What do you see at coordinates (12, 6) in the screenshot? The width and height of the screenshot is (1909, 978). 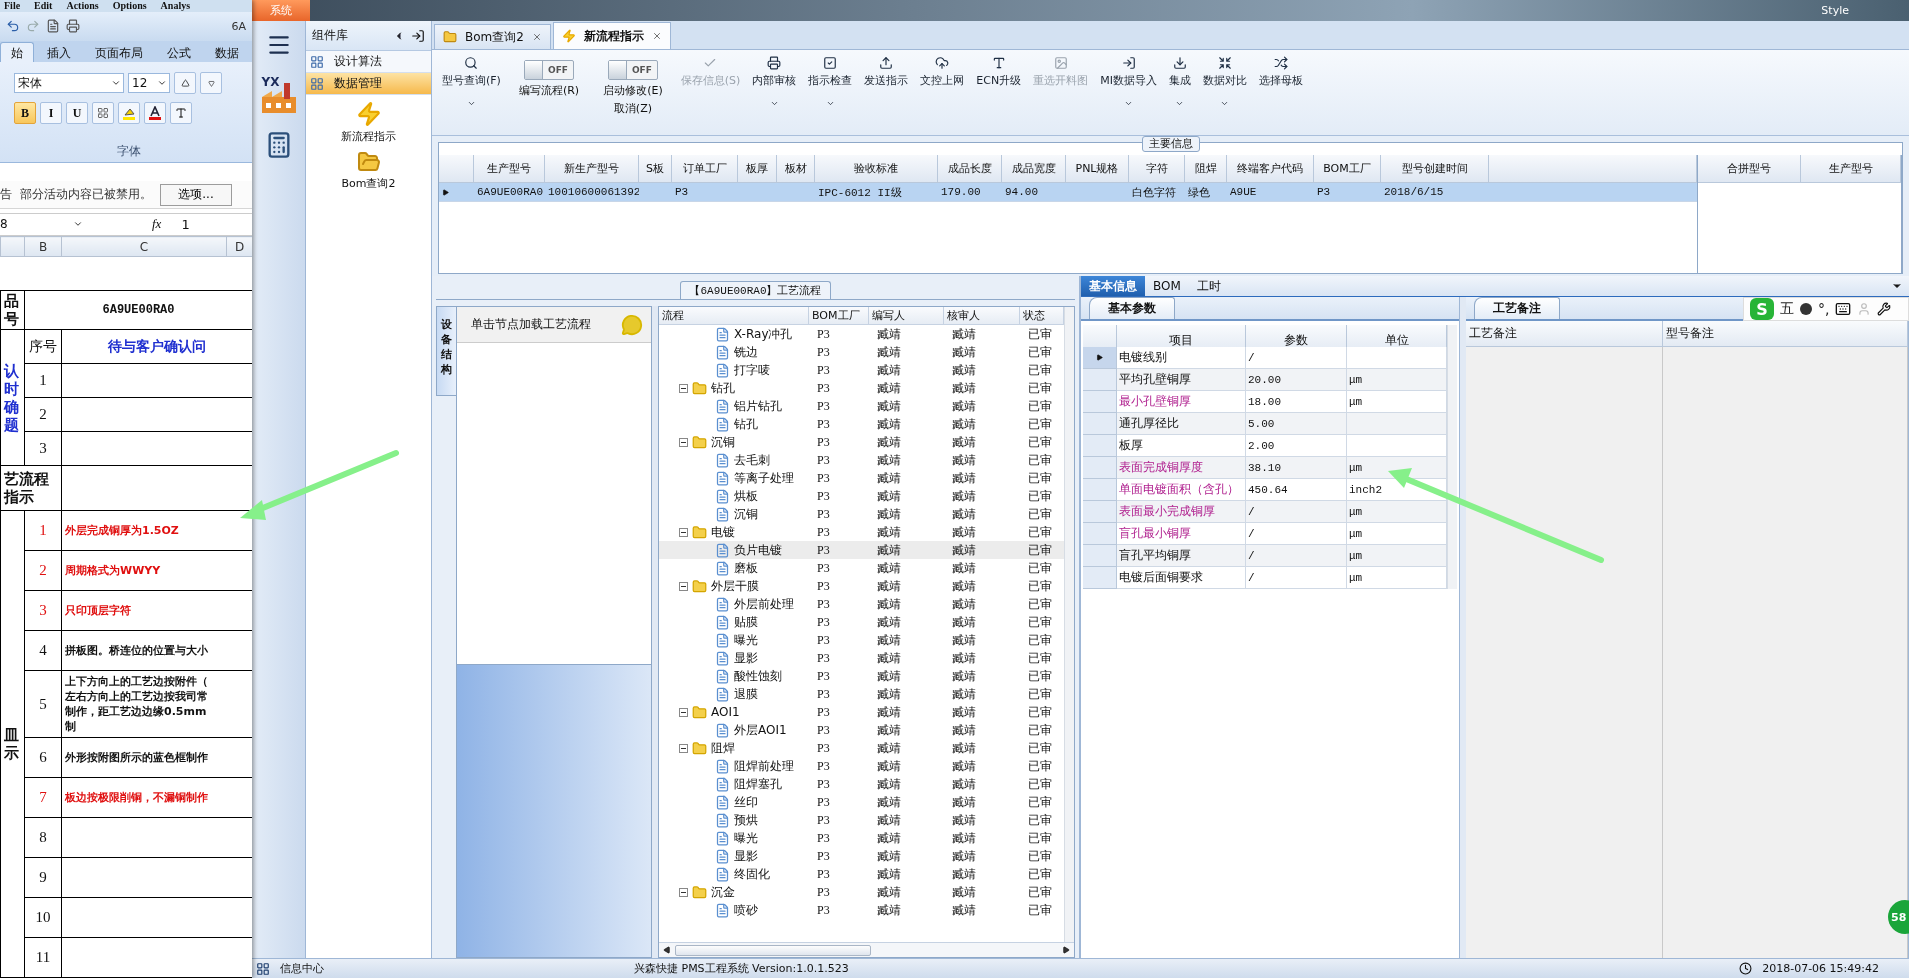 I see `menu-item: File` at bounding box center [12, 6].